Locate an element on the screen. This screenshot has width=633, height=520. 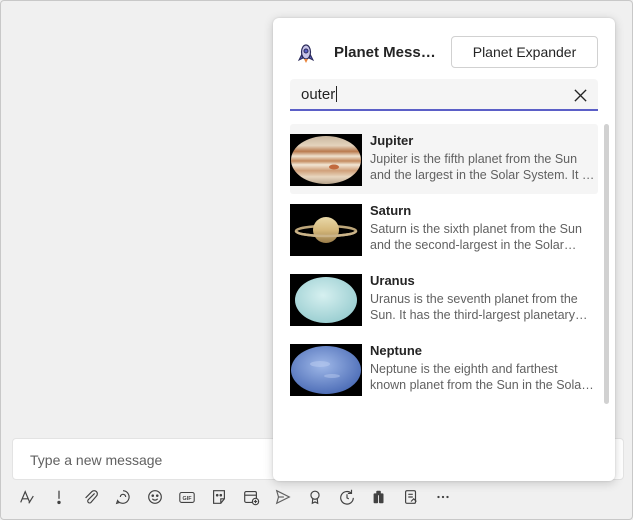
updates-icon is located at coordinates (347, 497).